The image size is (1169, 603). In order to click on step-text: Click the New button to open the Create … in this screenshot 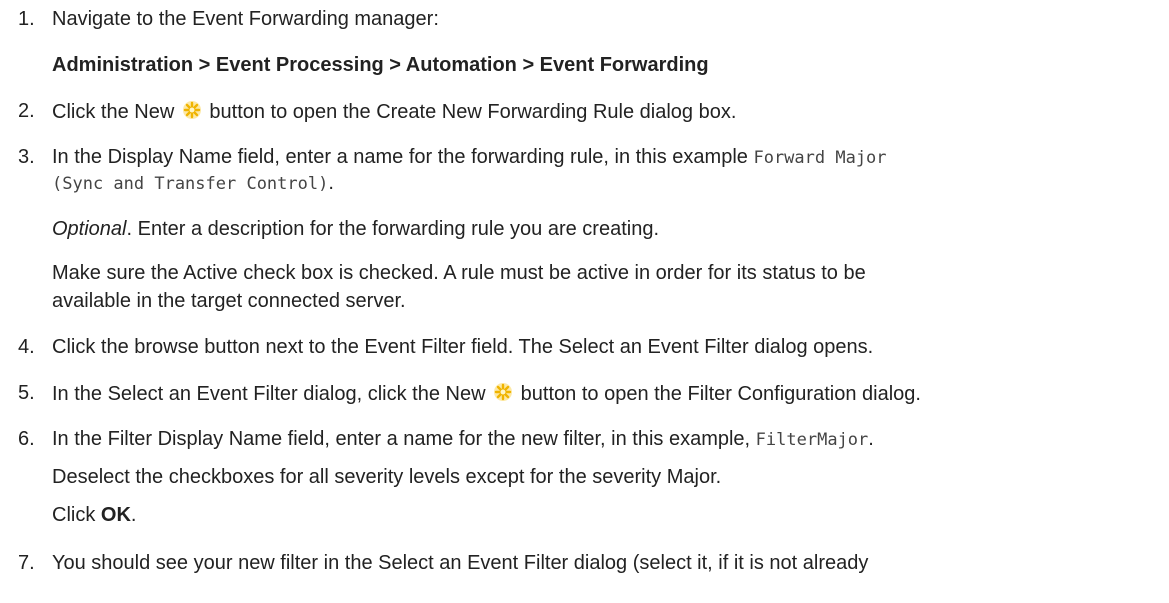, I will do `click(394, 112)`.